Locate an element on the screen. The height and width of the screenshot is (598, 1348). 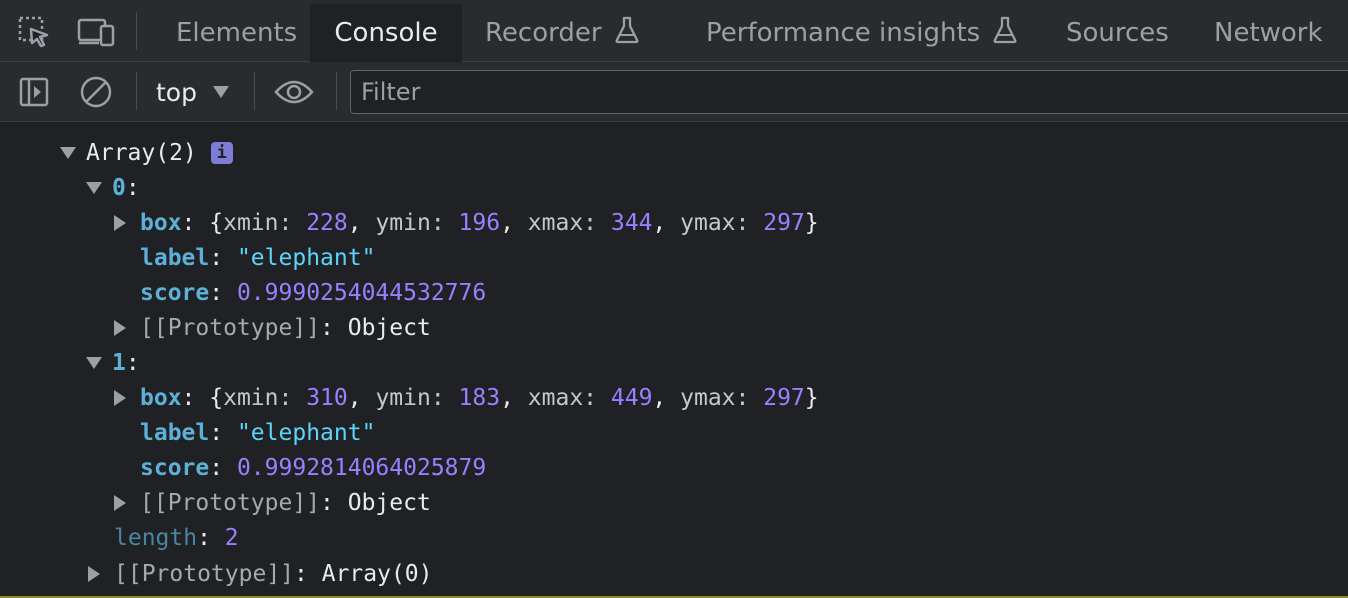
info-icon: i is located at coordinates (221, 152).